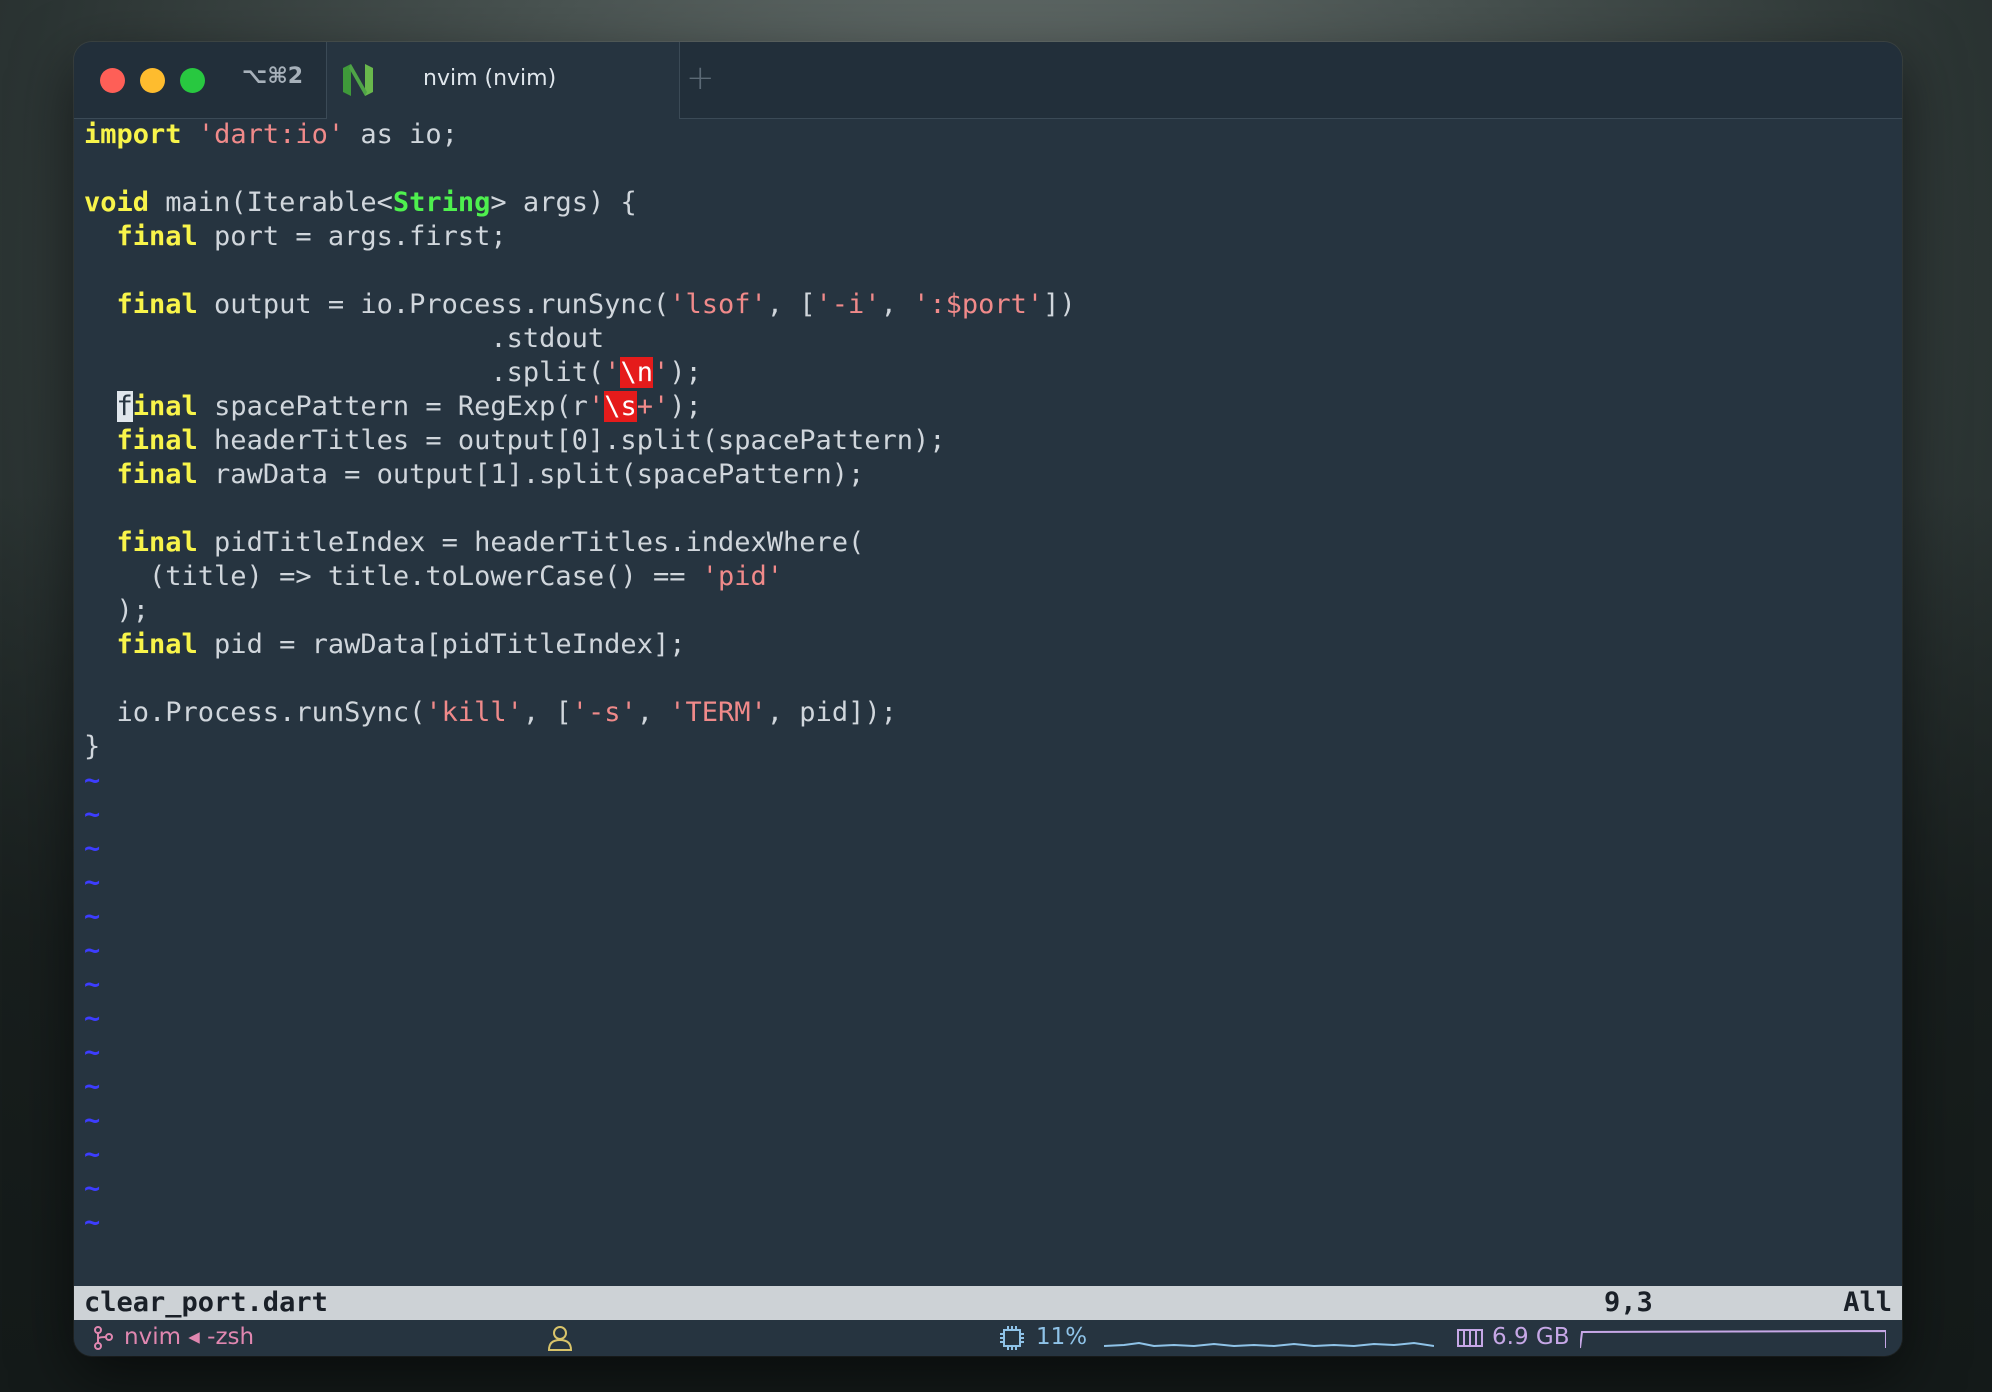 The width and height of the screenshot is (1992, 1392). What do you see at coordinates (993, 645) in the screenshot?
I see `code-line: final pid = rawData[pidTitleIndex];` at bounding box center [993, 645].